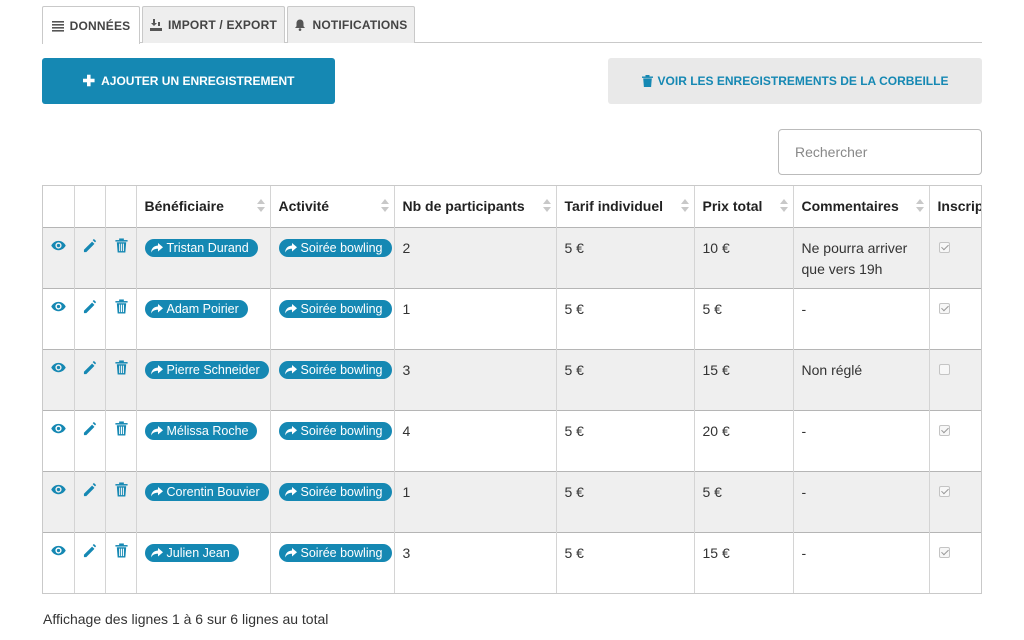 This screenshot has height=640, width=1024. I want to click on tab-notifications: NOTIFICATIONS, so click(351, 24).